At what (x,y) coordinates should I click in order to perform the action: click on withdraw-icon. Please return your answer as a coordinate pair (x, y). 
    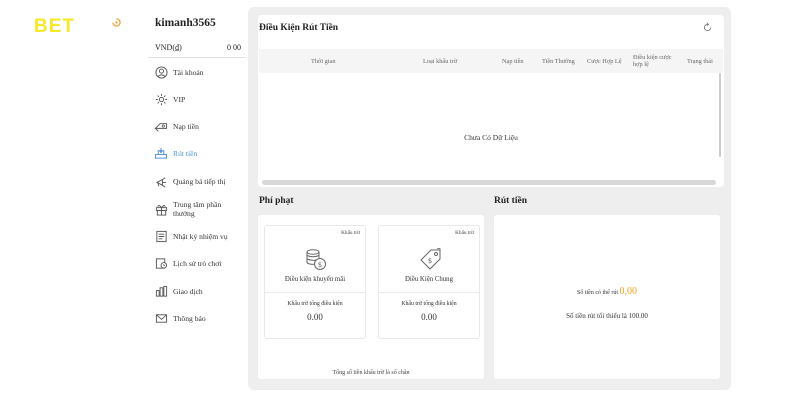
    Looking at the image, I should click on (161, 153).